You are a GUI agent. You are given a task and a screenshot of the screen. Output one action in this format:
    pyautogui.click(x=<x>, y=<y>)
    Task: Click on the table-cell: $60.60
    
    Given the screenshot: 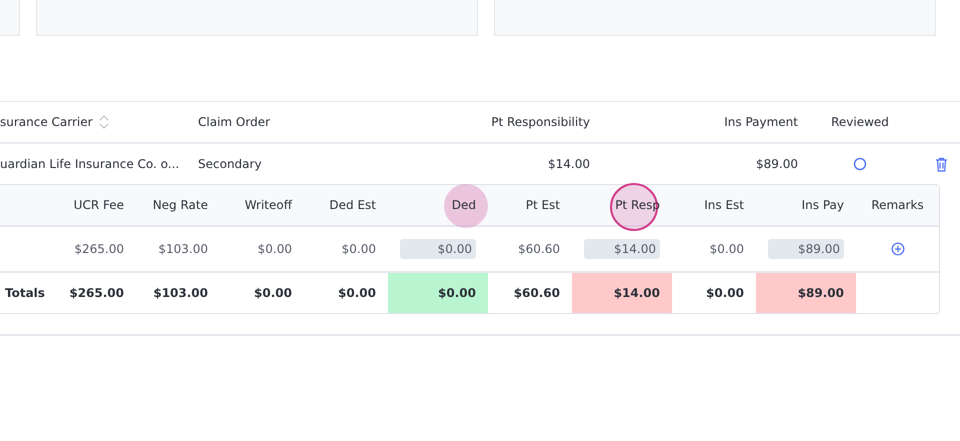 What is the action you would take?
    pyautogui.click(x=539, y=249)
    